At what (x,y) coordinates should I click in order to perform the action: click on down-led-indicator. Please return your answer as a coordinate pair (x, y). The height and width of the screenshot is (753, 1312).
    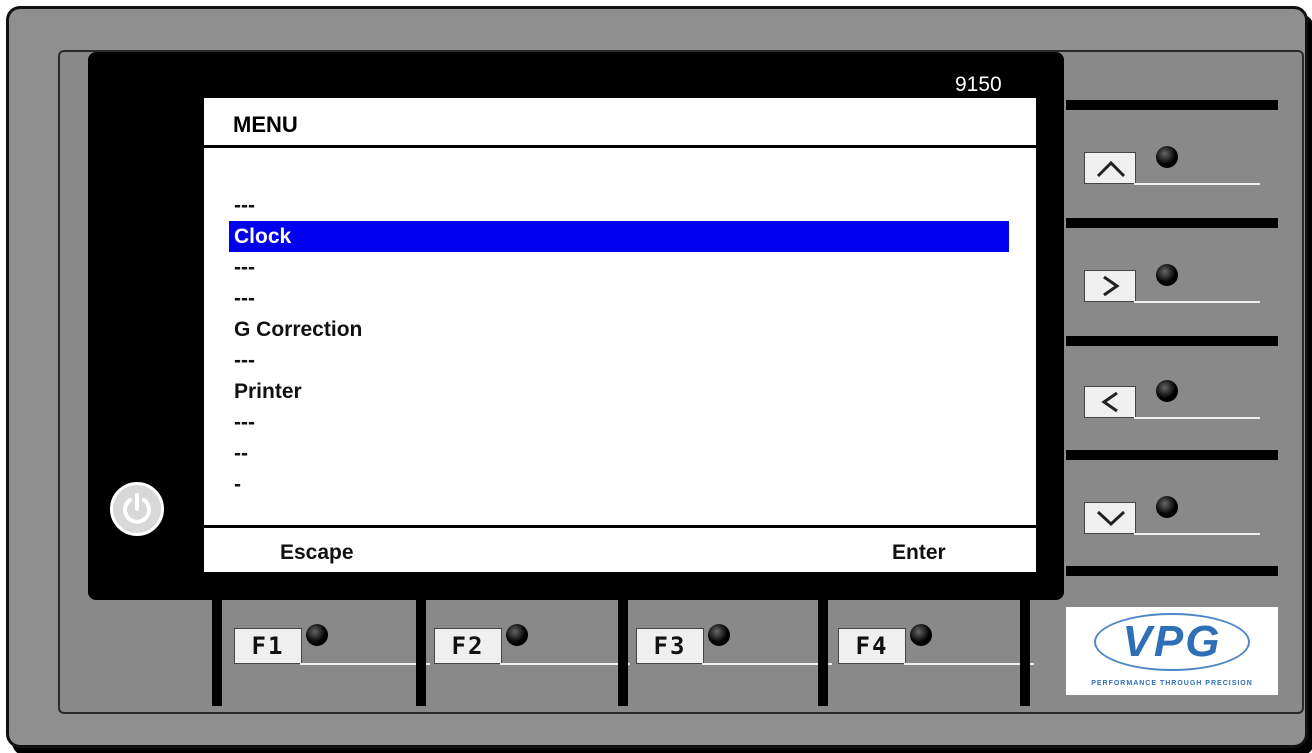
    Looking at the image, I should click on (1167, 507).